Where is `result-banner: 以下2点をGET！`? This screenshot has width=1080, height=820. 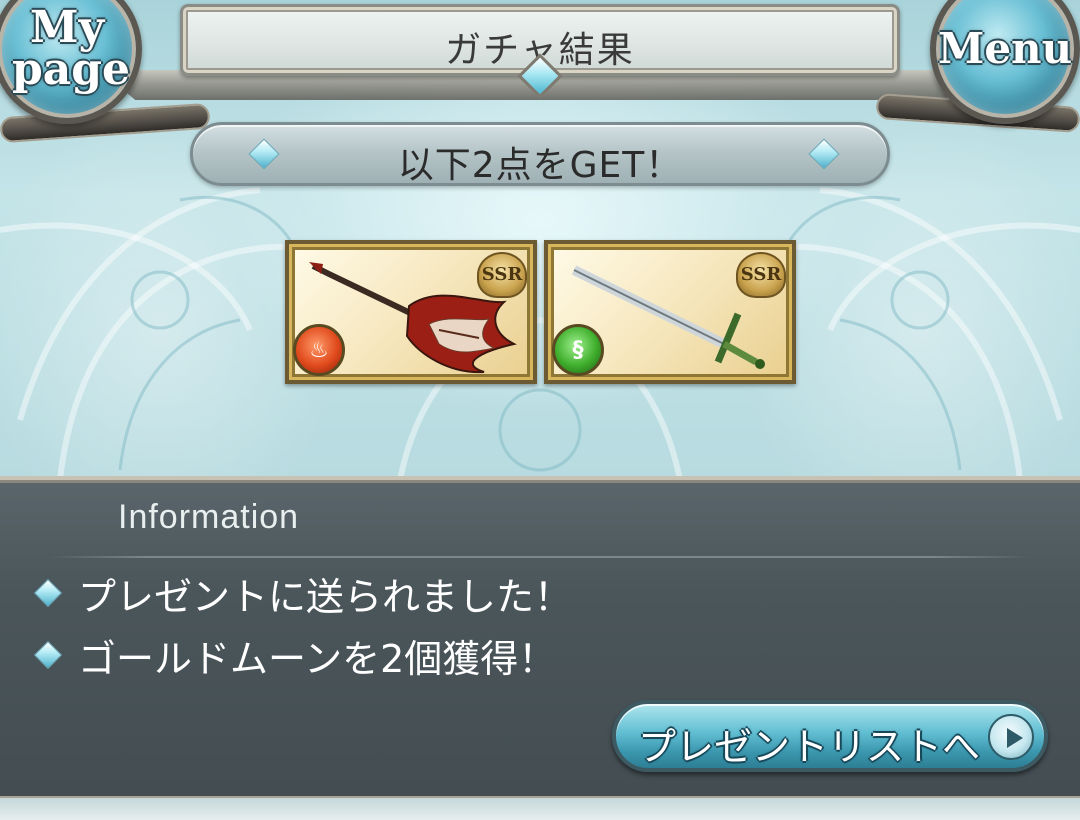
result-banner: 以下2点をGET！ is located at coordinates (540, 154).